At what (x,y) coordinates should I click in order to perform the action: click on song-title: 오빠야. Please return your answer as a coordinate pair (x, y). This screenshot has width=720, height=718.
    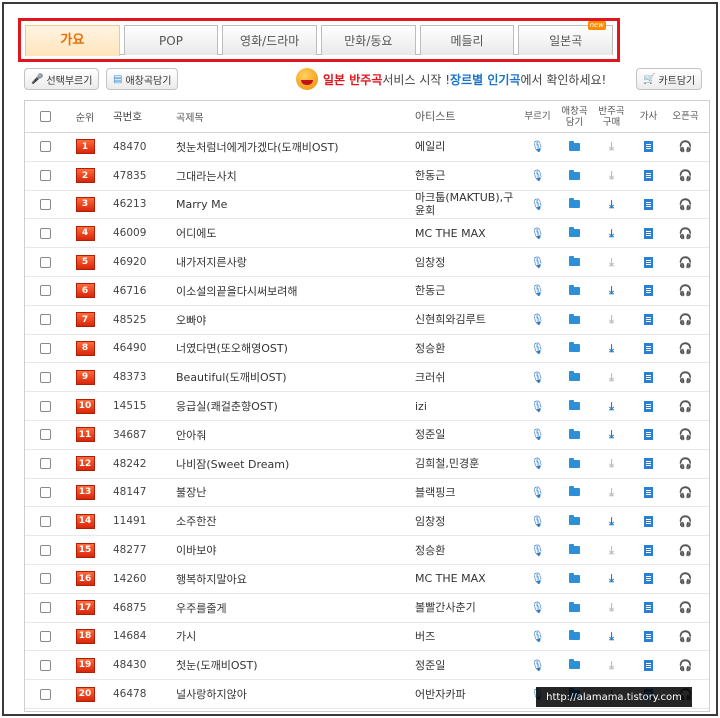
    Looking at the image, I should click on (293, 320).